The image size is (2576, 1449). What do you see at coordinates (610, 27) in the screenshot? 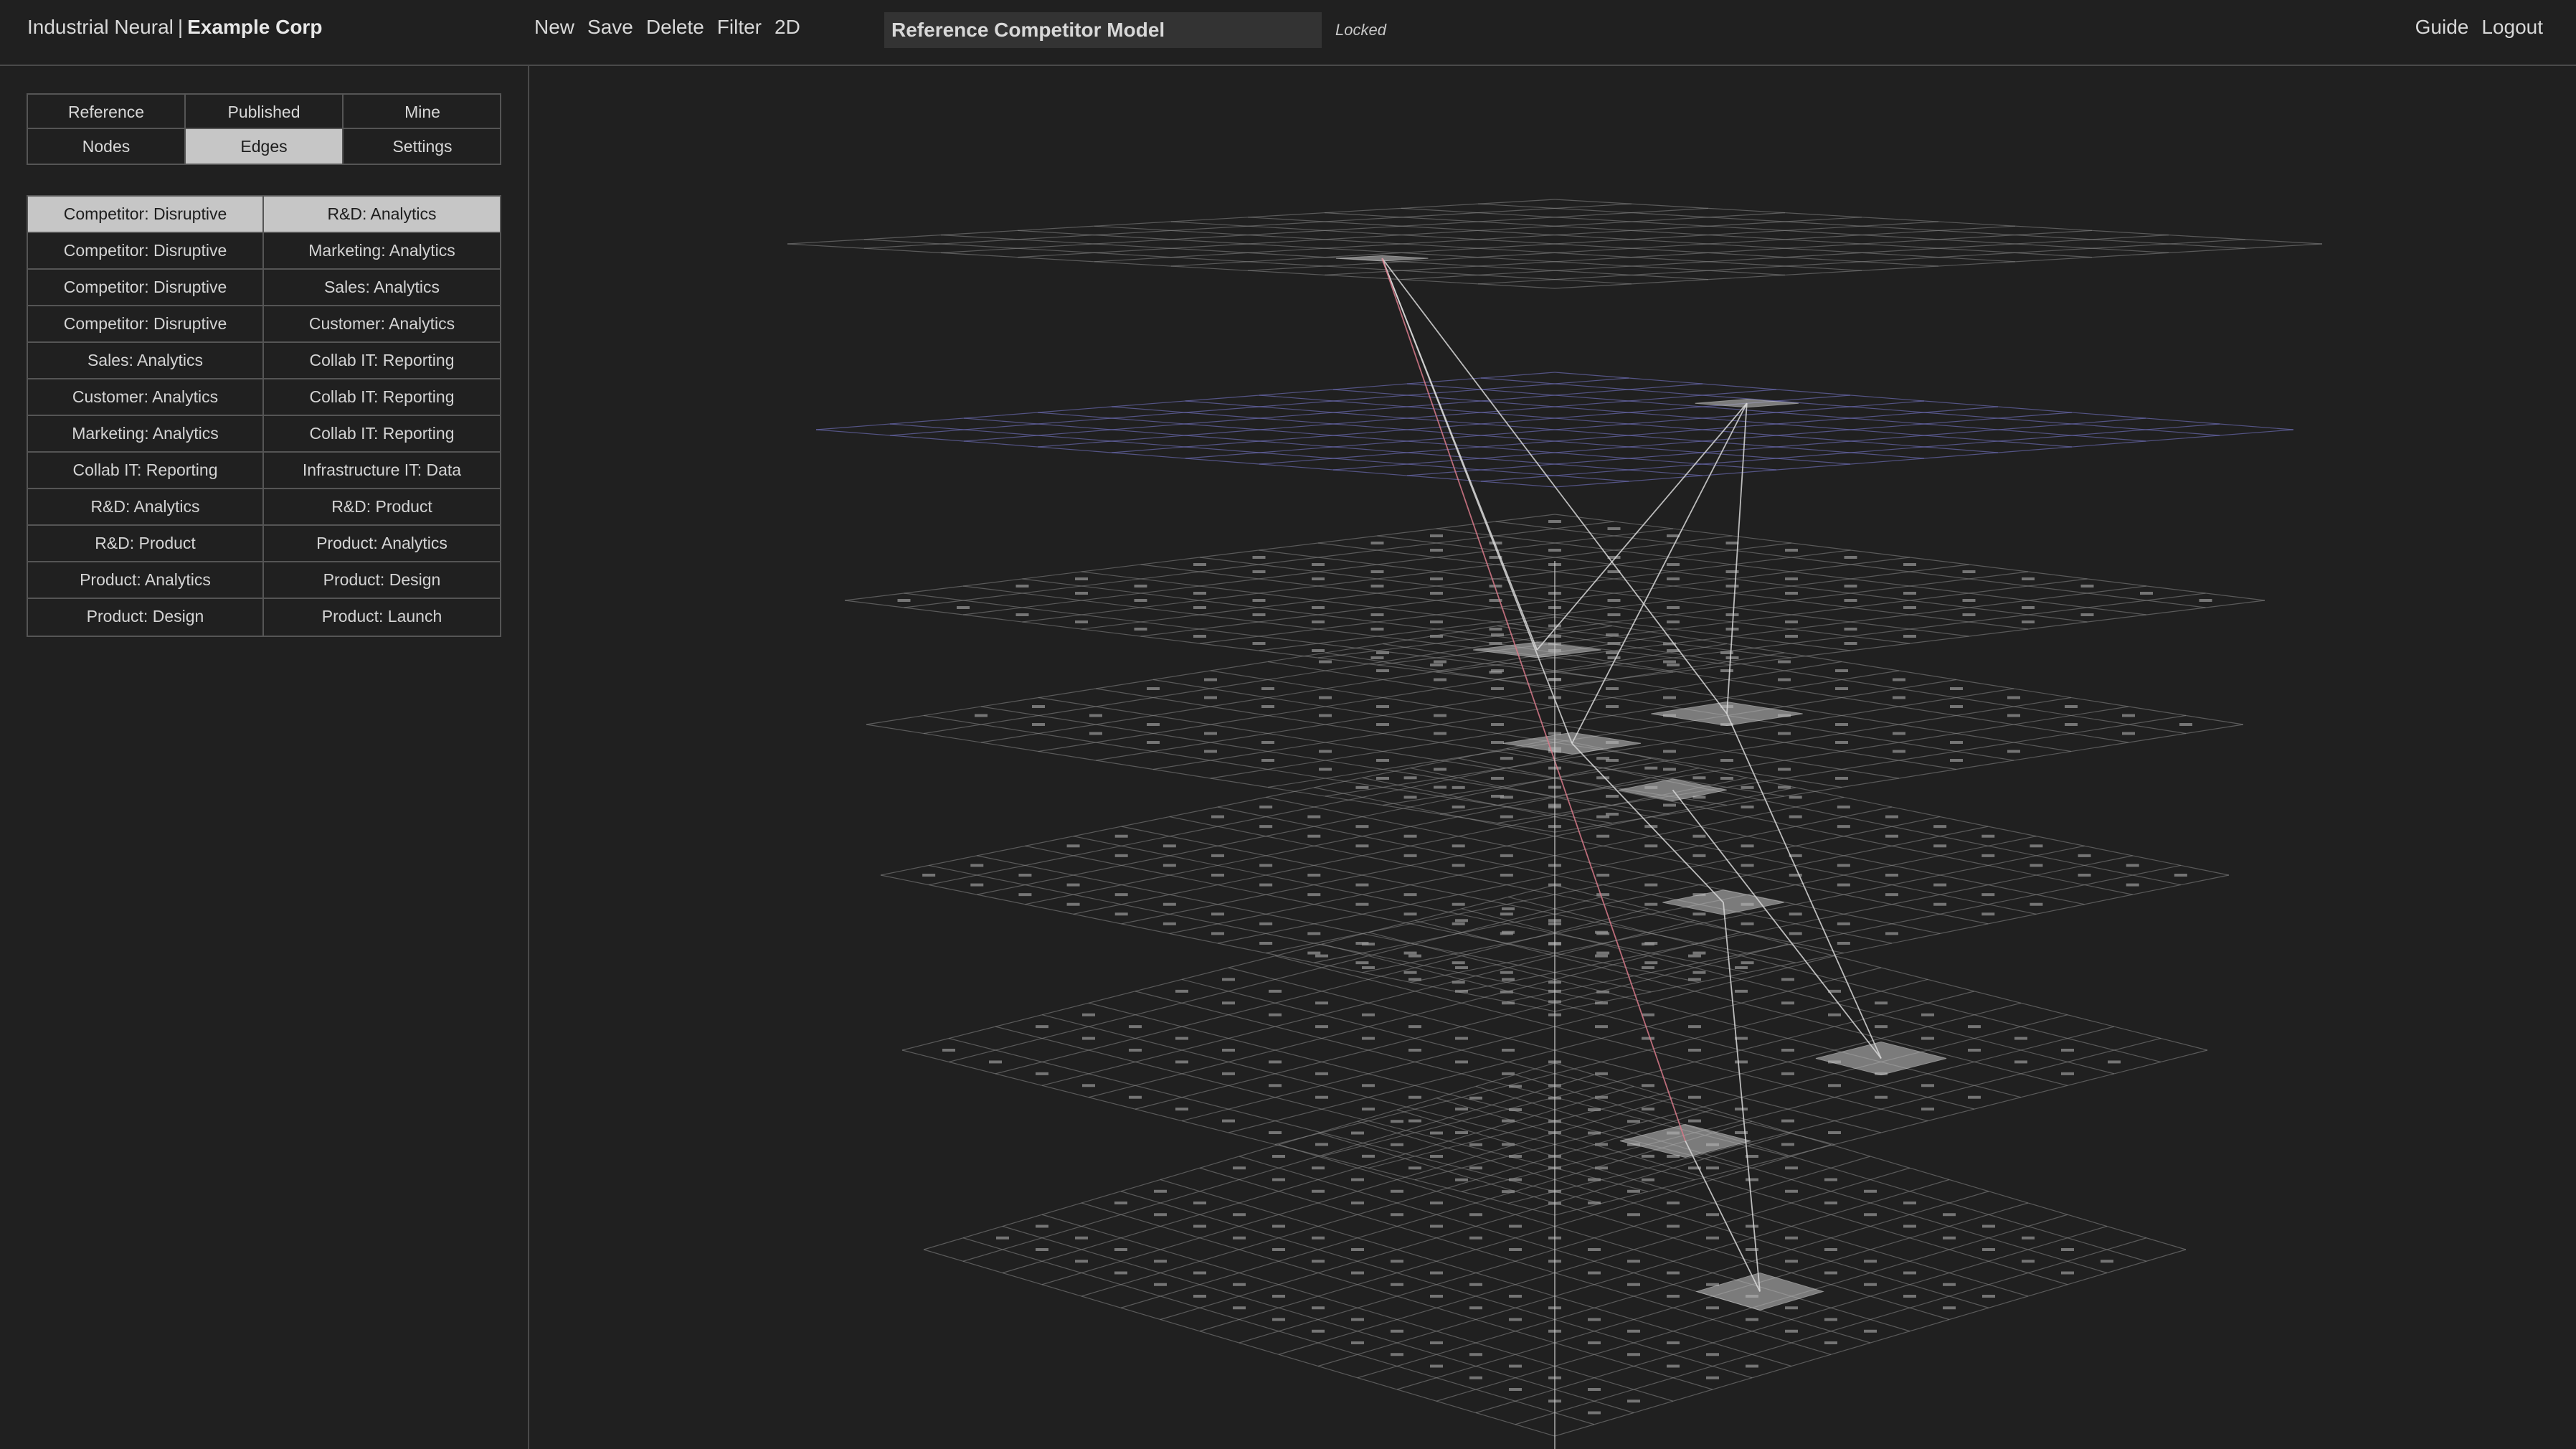
I see `save-button: Save` at bounding box center [610, 27].